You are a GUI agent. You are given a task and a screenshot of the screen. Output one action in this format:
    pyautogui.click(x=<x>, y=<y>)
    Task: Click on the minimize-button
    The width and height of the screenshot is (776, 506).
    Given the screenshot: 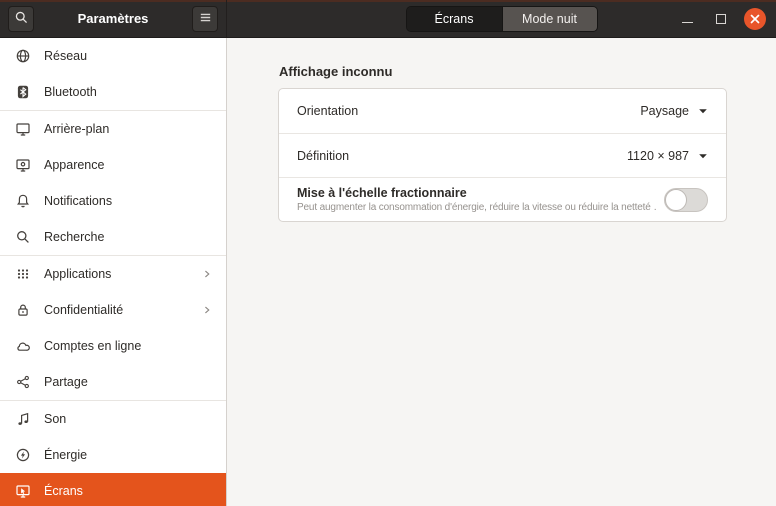 What is the action you would take?
    pyautogui.click(x=687, y=19)
    